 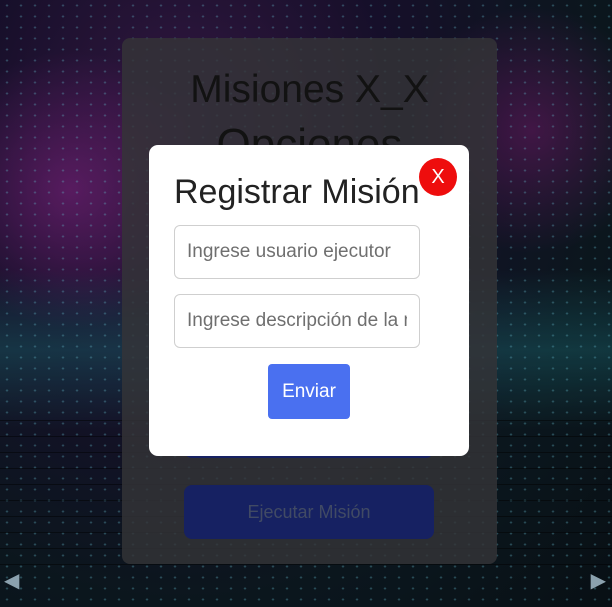 I want to click on executor-user-input, so click(x=297, y=252).